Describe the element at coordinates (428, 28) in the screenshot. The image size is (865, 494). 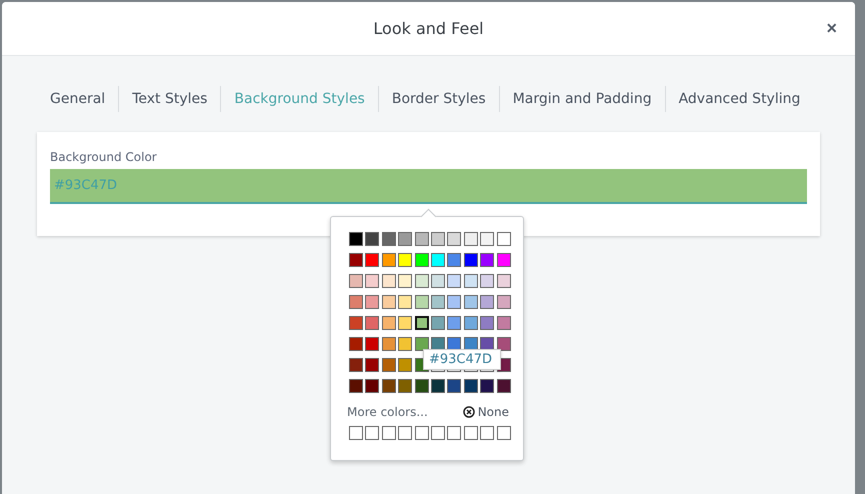
I see `dialog-title: Look and Feel` at that location.